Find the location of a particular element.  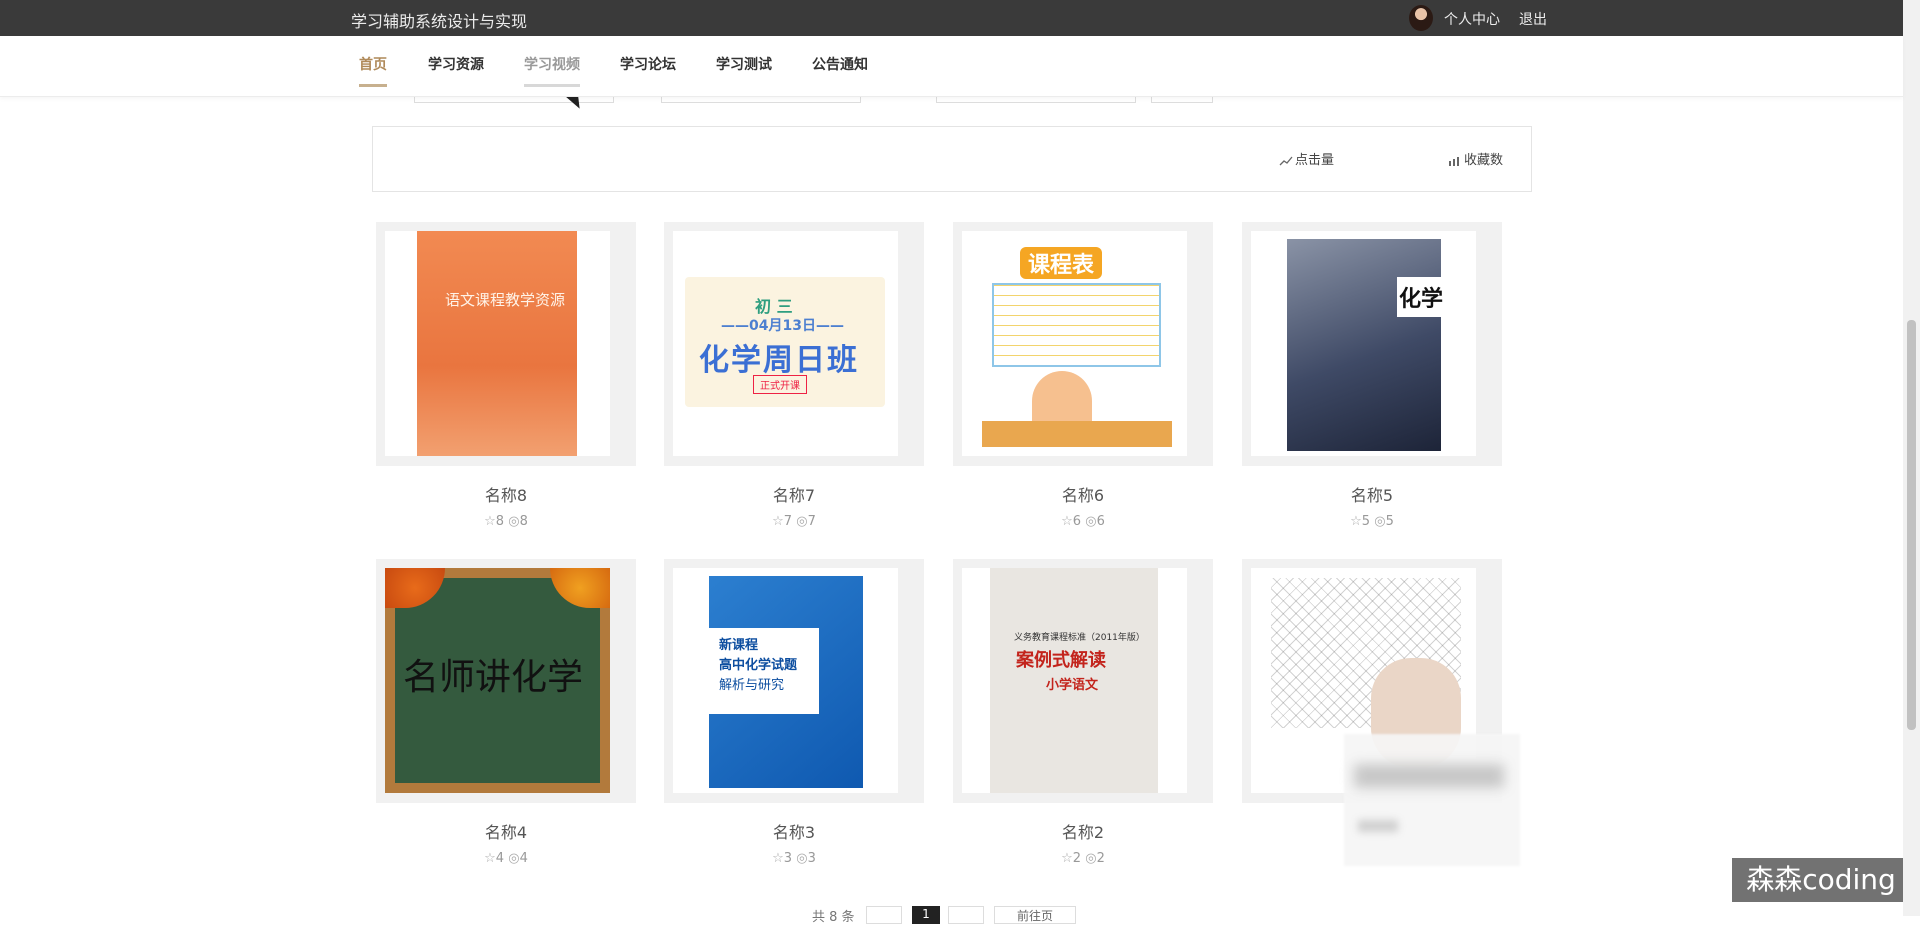

scrollbar-thumb is located at coordinates (1911, 525).